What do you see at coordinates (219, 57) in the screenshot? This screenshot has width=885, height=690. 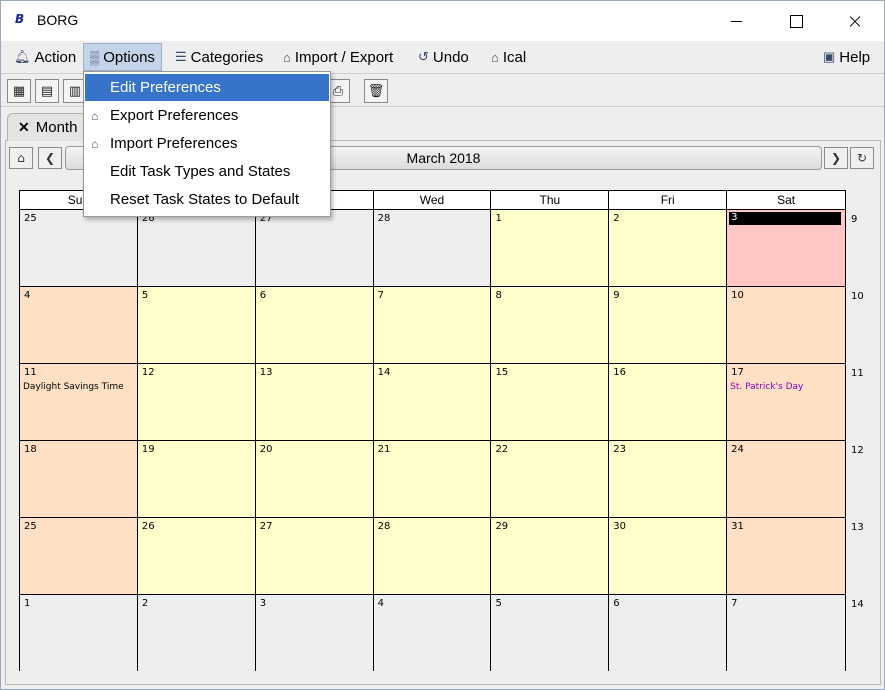 I see `menu-categories: ☰ Categories` at bounding box center [219, 57].